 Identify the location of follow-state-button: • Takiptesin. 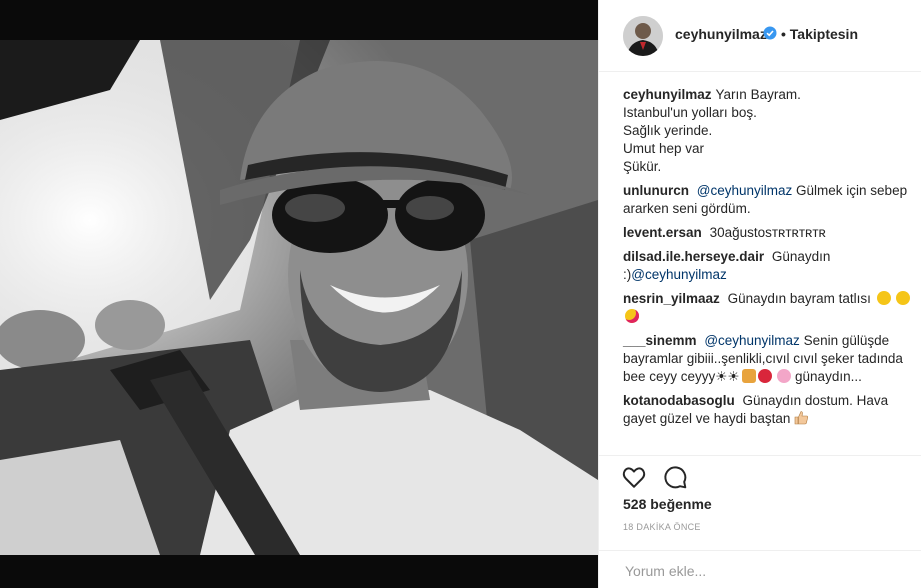
(819, 34).